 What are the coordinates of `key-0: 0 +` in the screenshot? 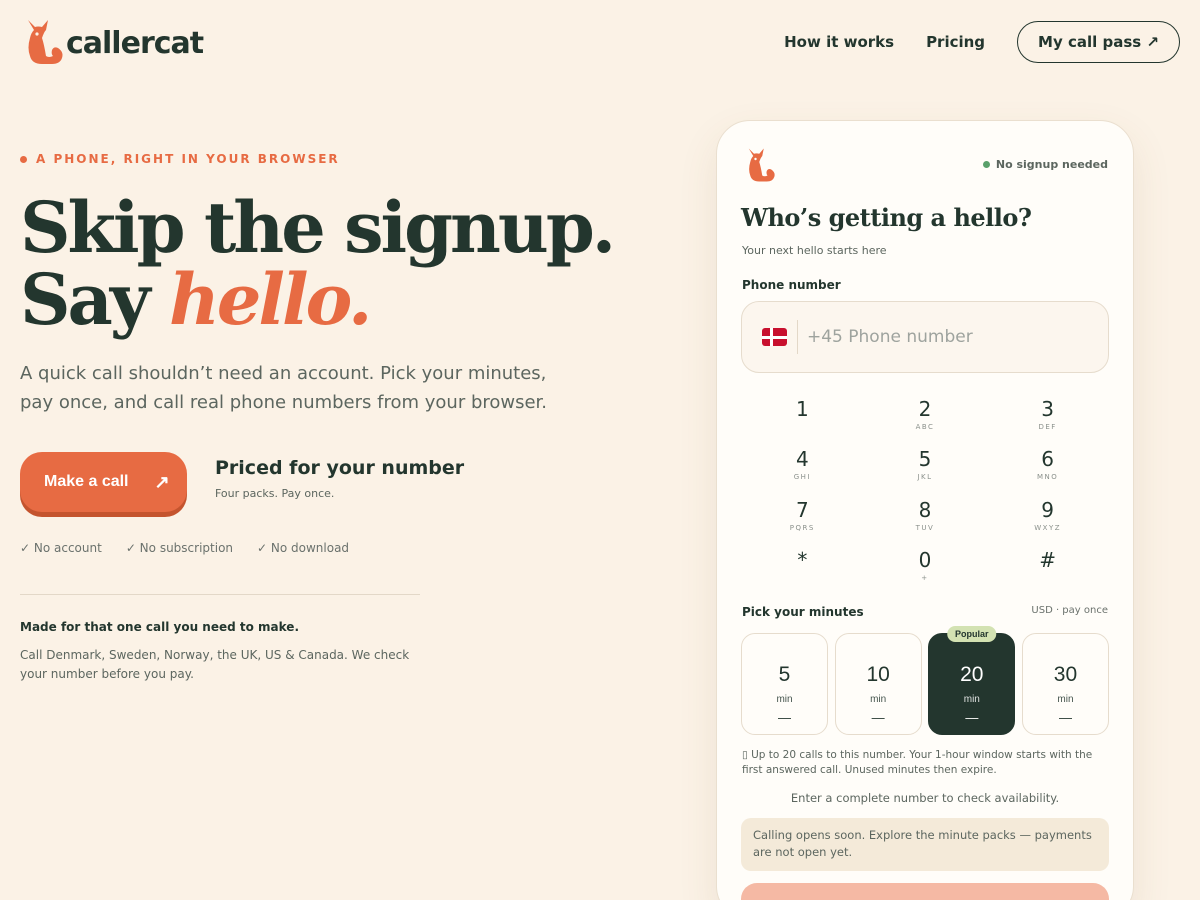 It's located at (925, 566).